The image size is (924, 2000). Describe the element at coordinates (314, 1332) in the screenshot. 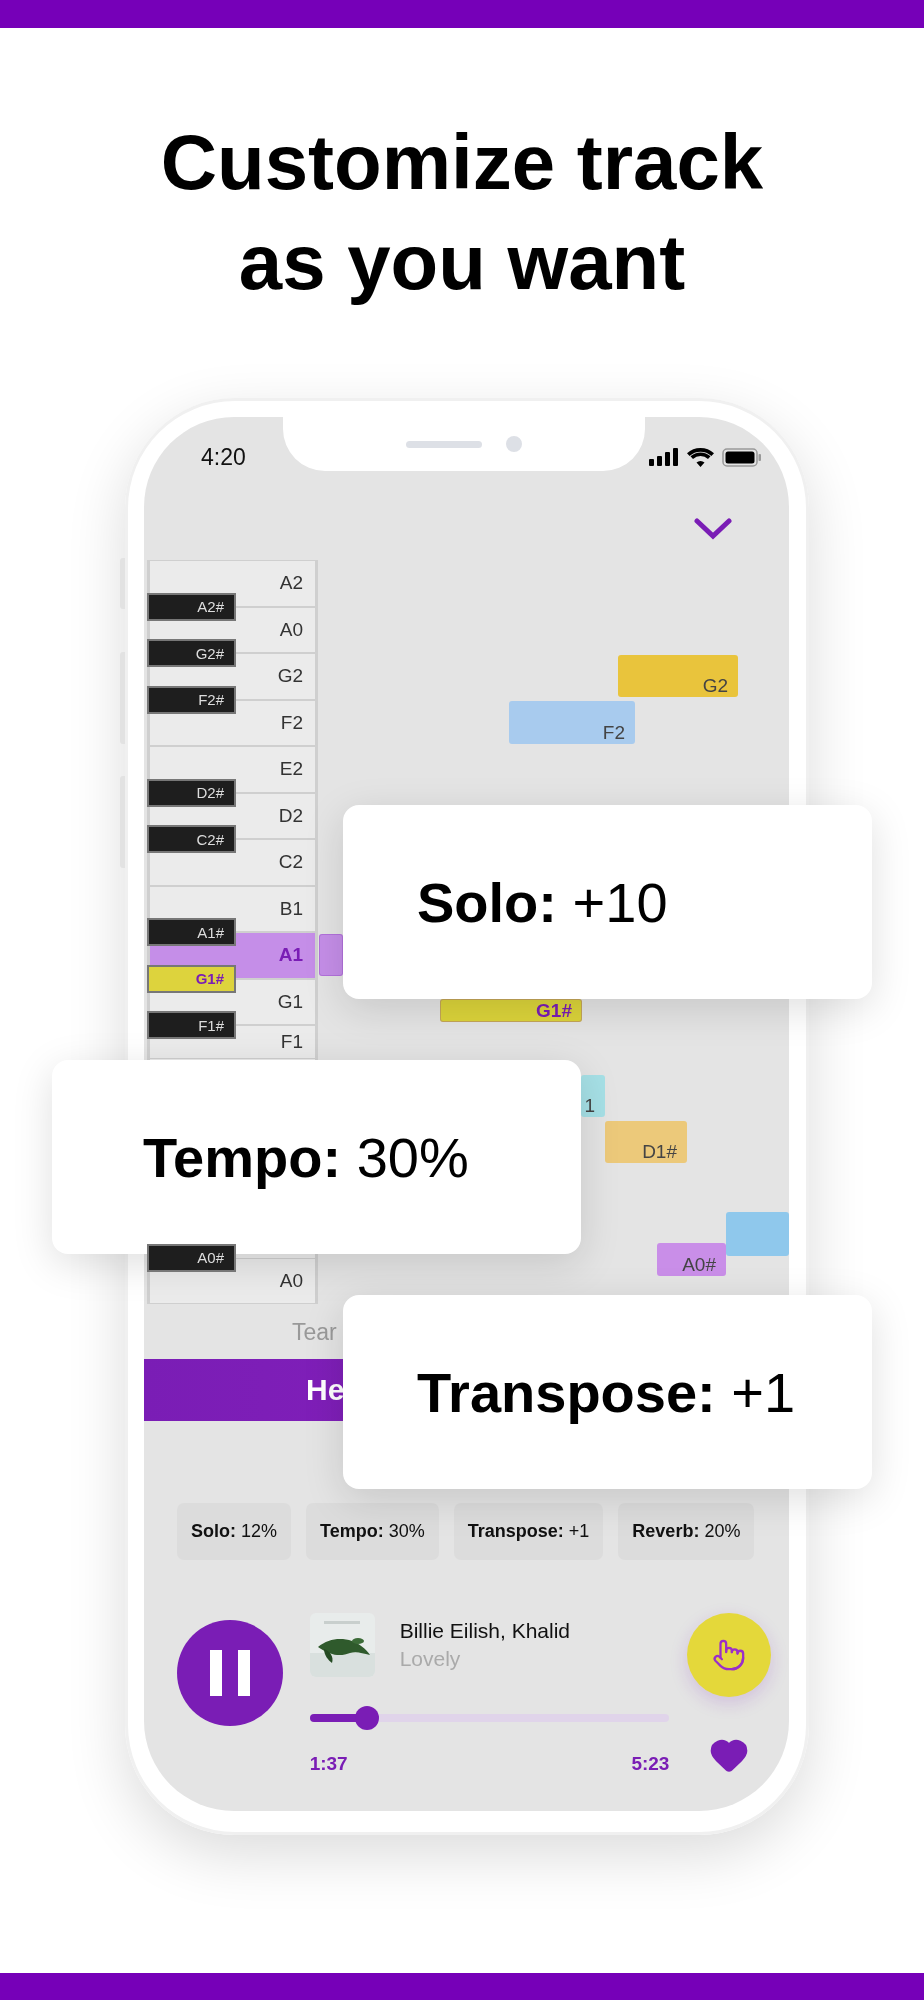

I see `lyric-line: Tear` at that location.